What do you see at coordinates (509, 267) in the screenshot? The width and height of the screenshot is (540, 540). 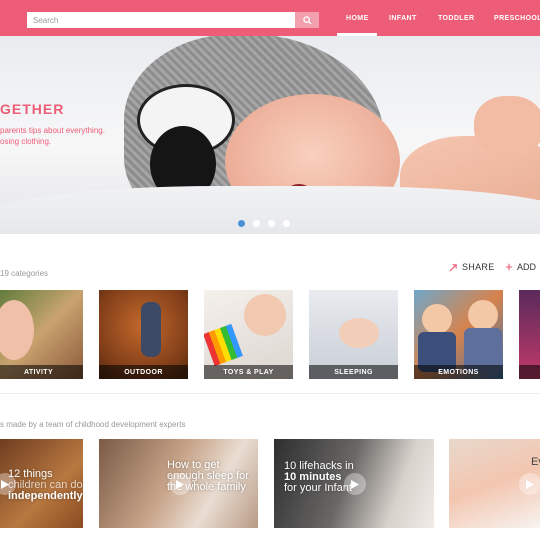 I see `plus-icon` at bounding box center [509, 267].